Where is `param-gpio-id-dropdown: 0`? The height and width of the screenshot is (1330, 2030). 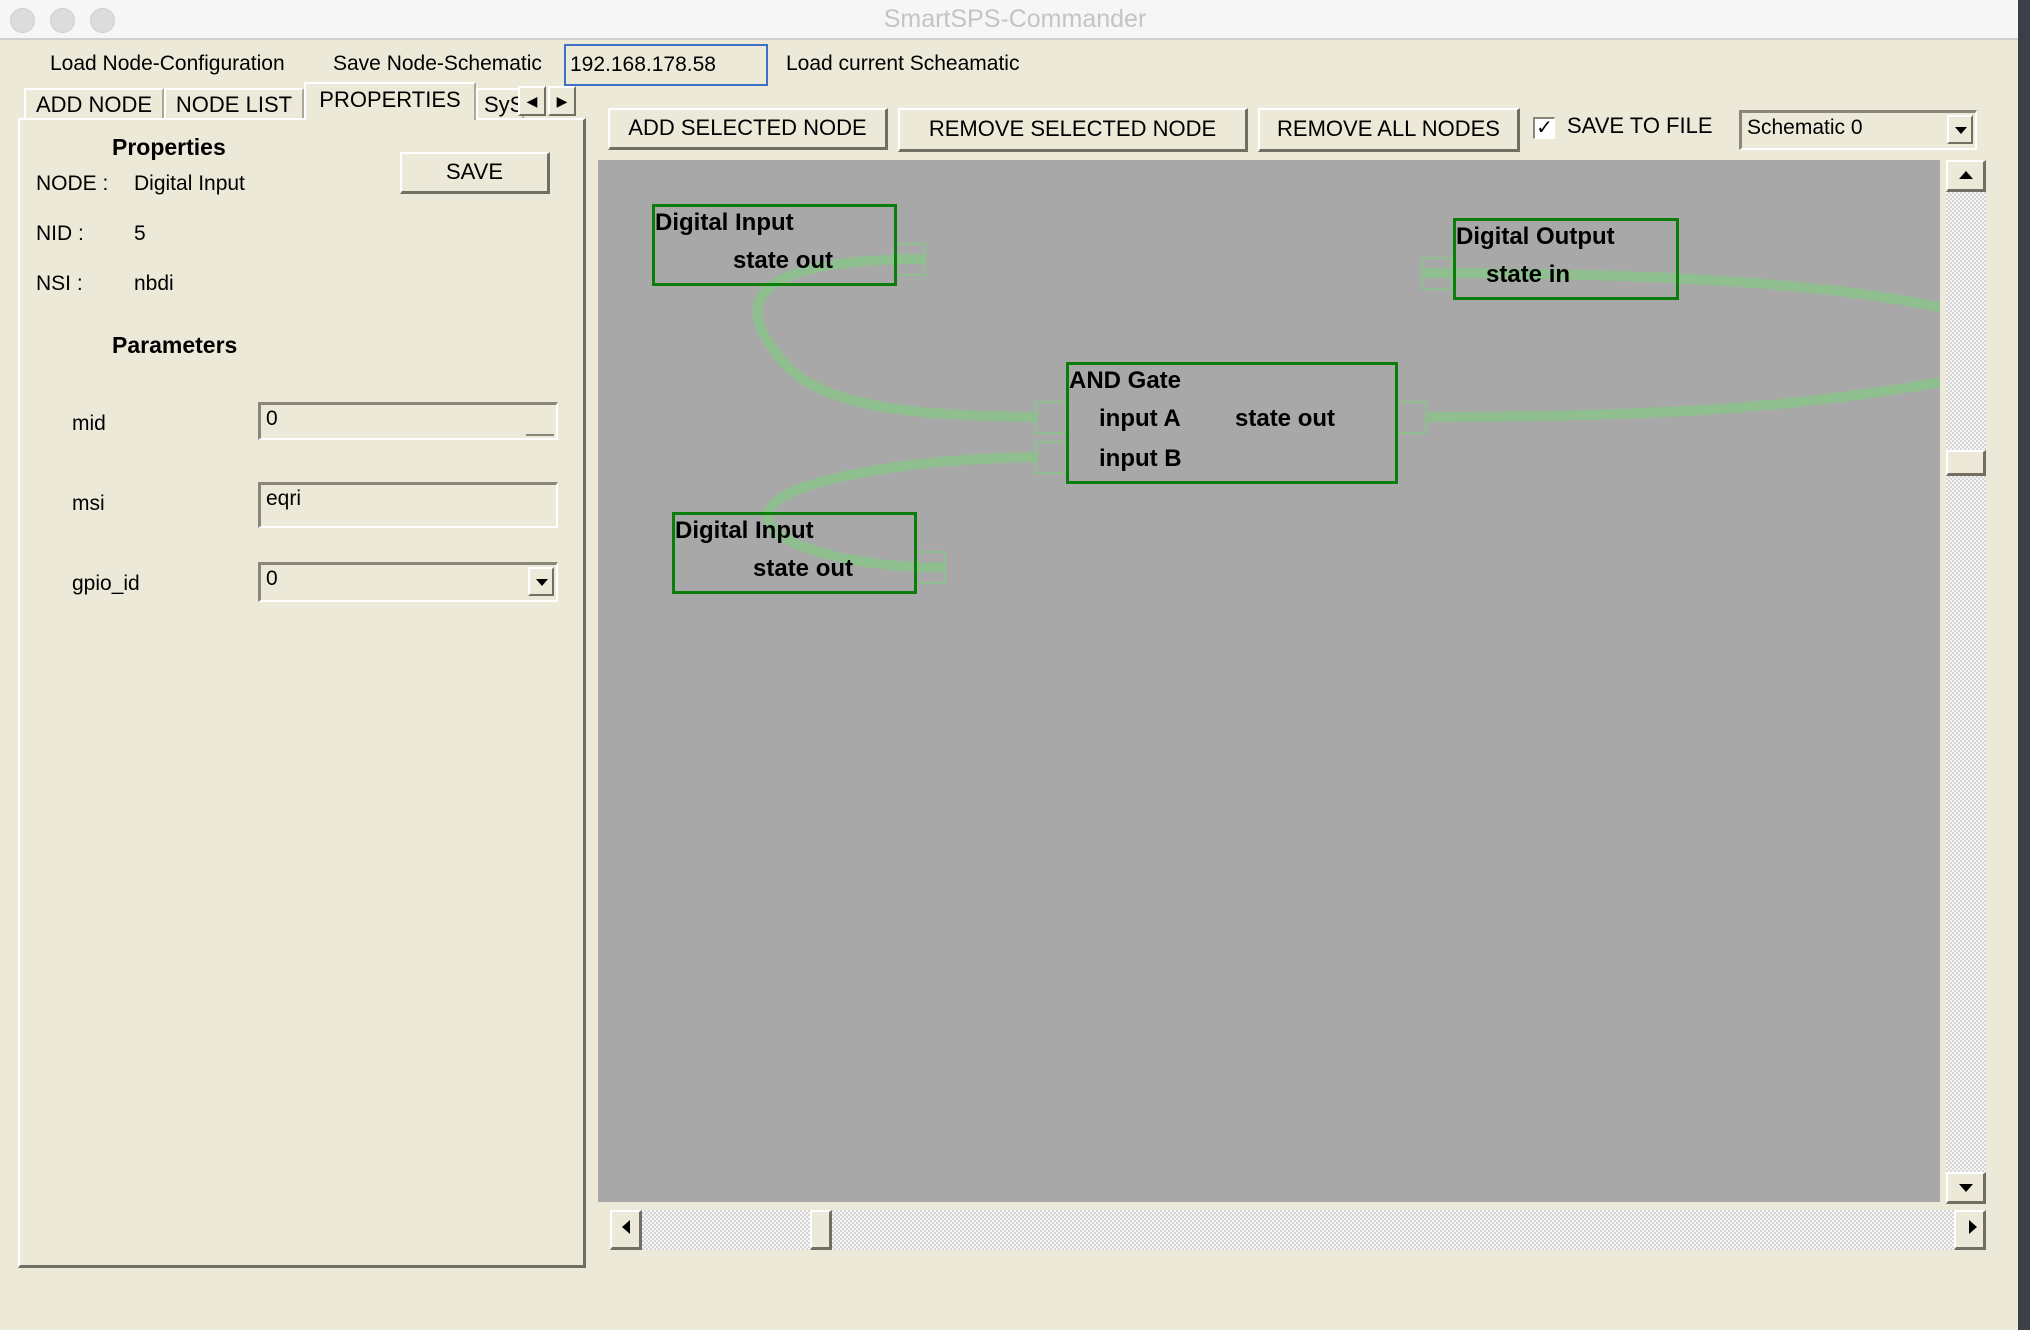
param-gpio-id-dropdown: 0 is located at coordinates (408, 582).